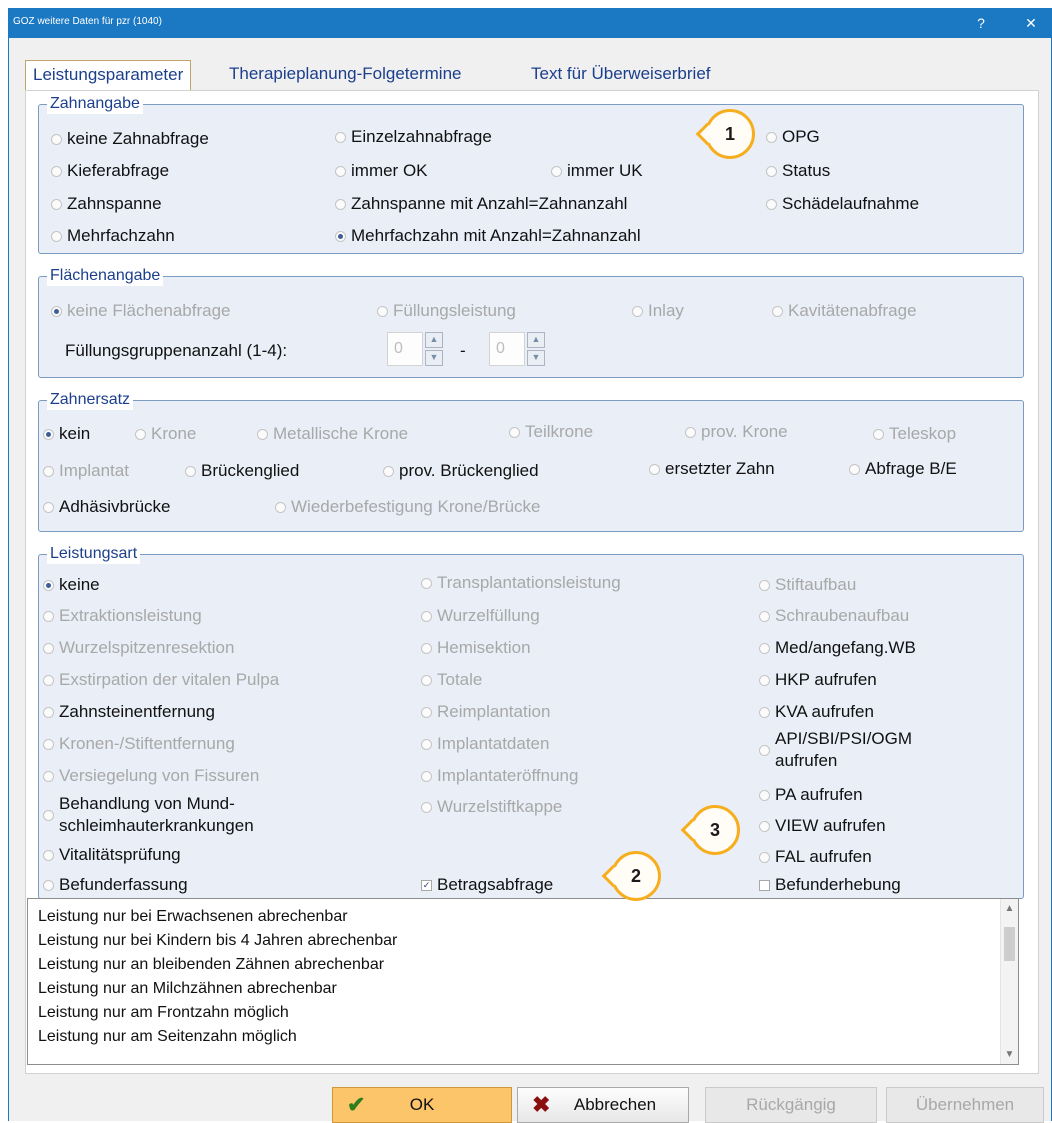 Image resolution: width=1052 pixels, height=1123 pixels. Describe the element at coordinates (793, 137) in the screenshot. I see `radio-opg: OPG` at that location.